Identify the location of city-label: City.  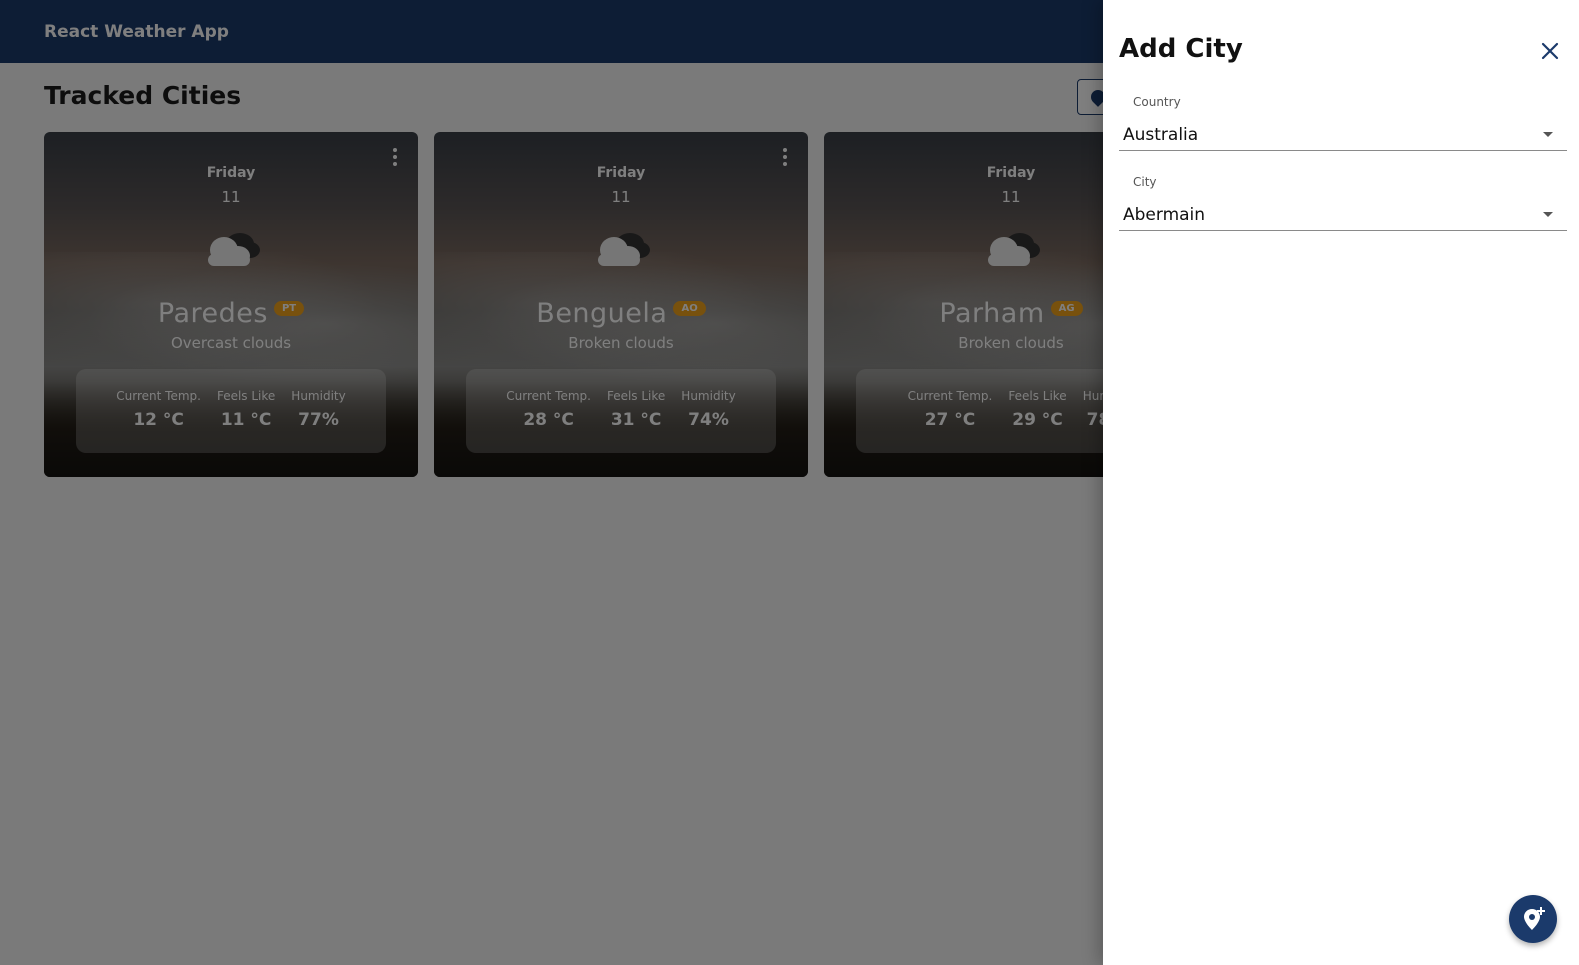
(1145, 182).